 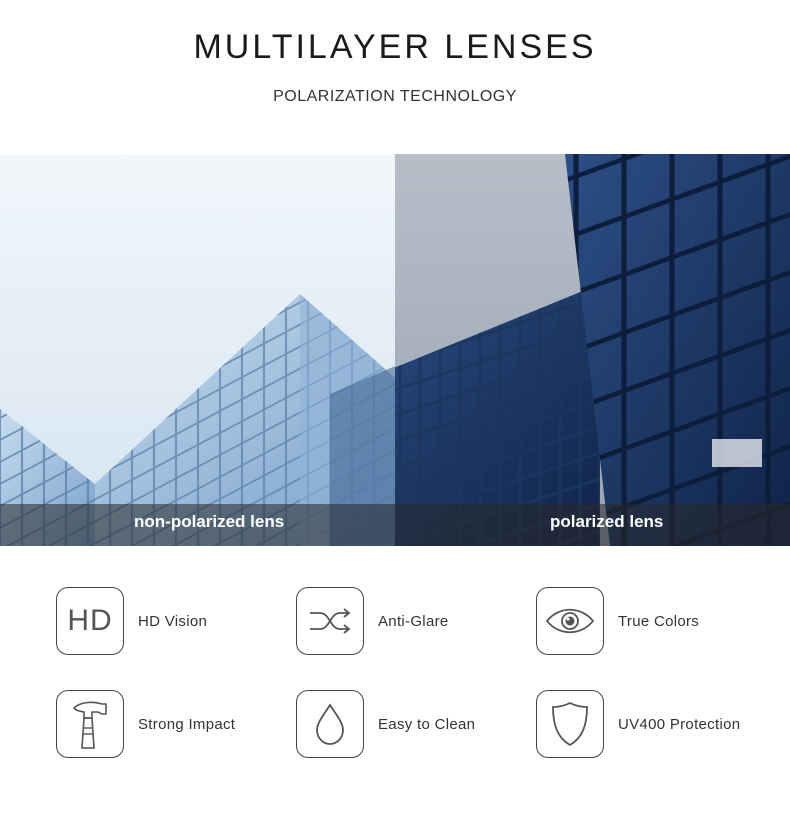 I want to click on feature-label: Strong Impact, so click(x=187, y=724).